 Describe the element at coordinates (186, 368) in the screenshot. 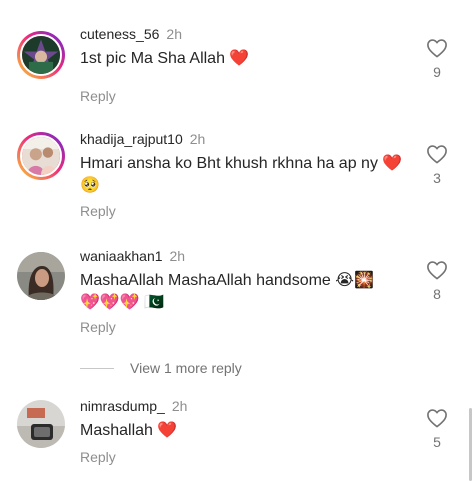

I see `view-more-replies-label: View 1 more reply` at that location.